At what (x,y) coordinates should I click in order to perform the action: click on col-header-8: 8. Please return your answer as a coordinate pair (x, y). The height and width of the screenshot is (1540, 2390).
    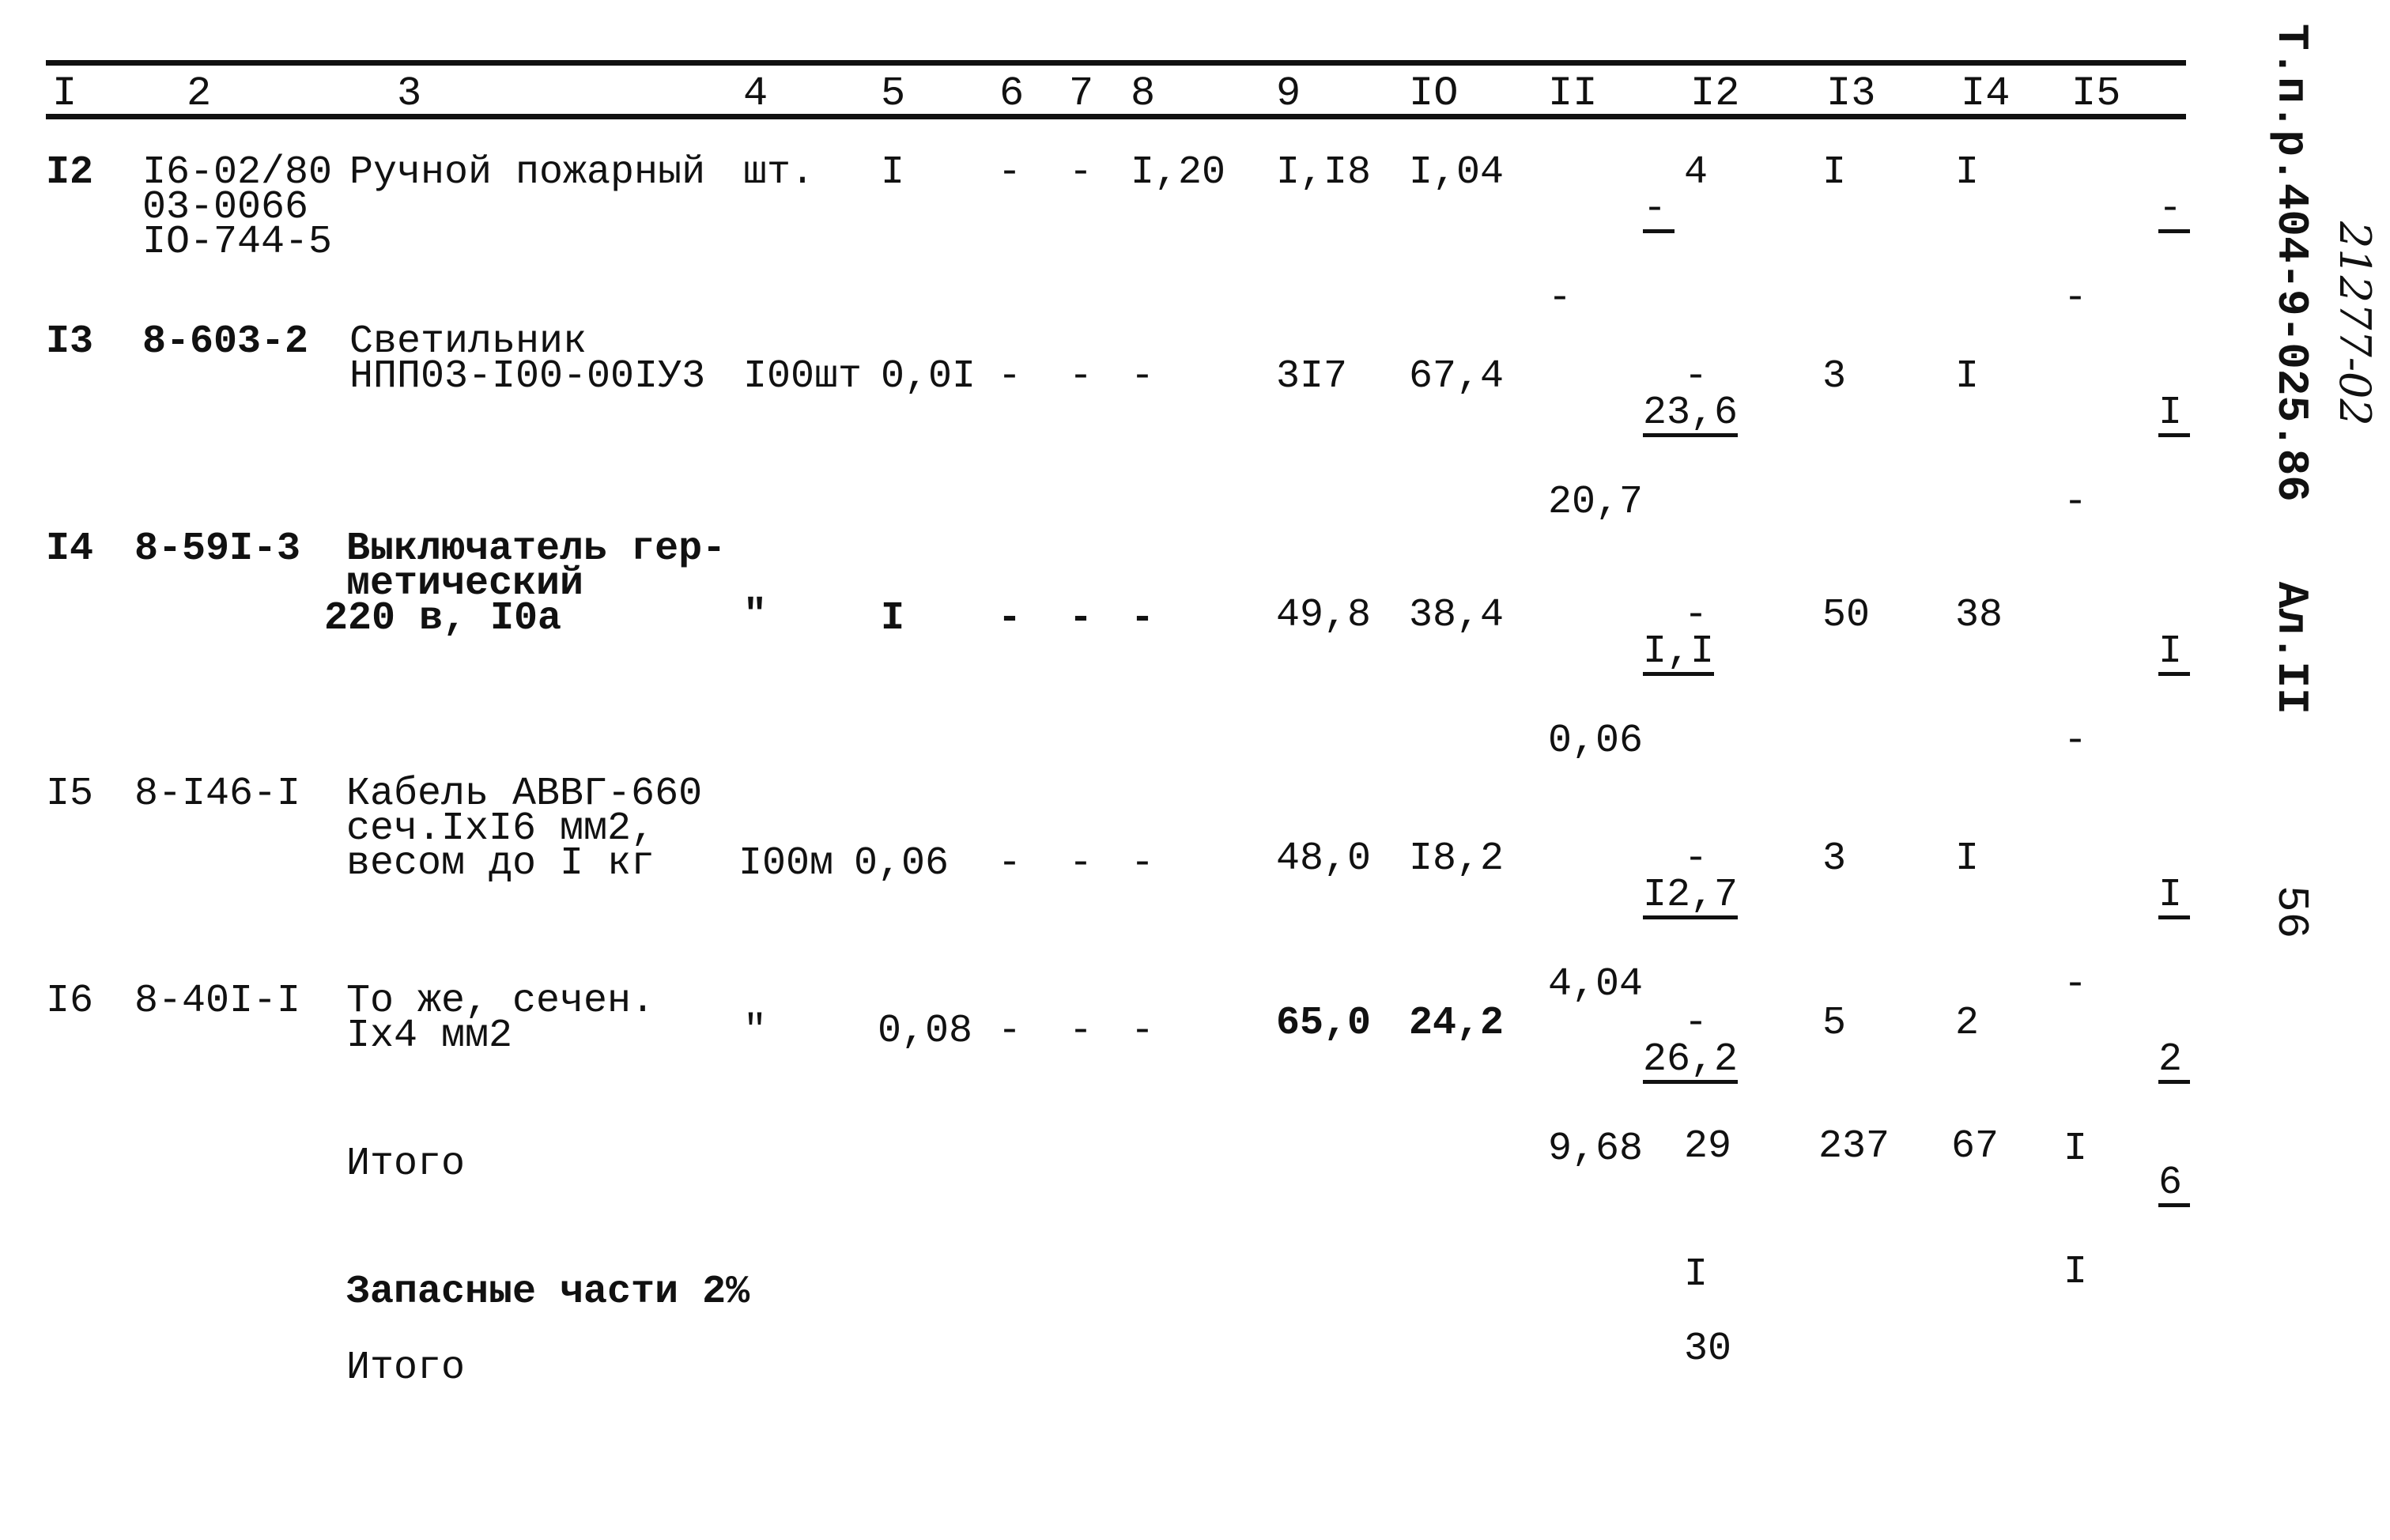
    Looking at the image, I should click on (1143, 94).